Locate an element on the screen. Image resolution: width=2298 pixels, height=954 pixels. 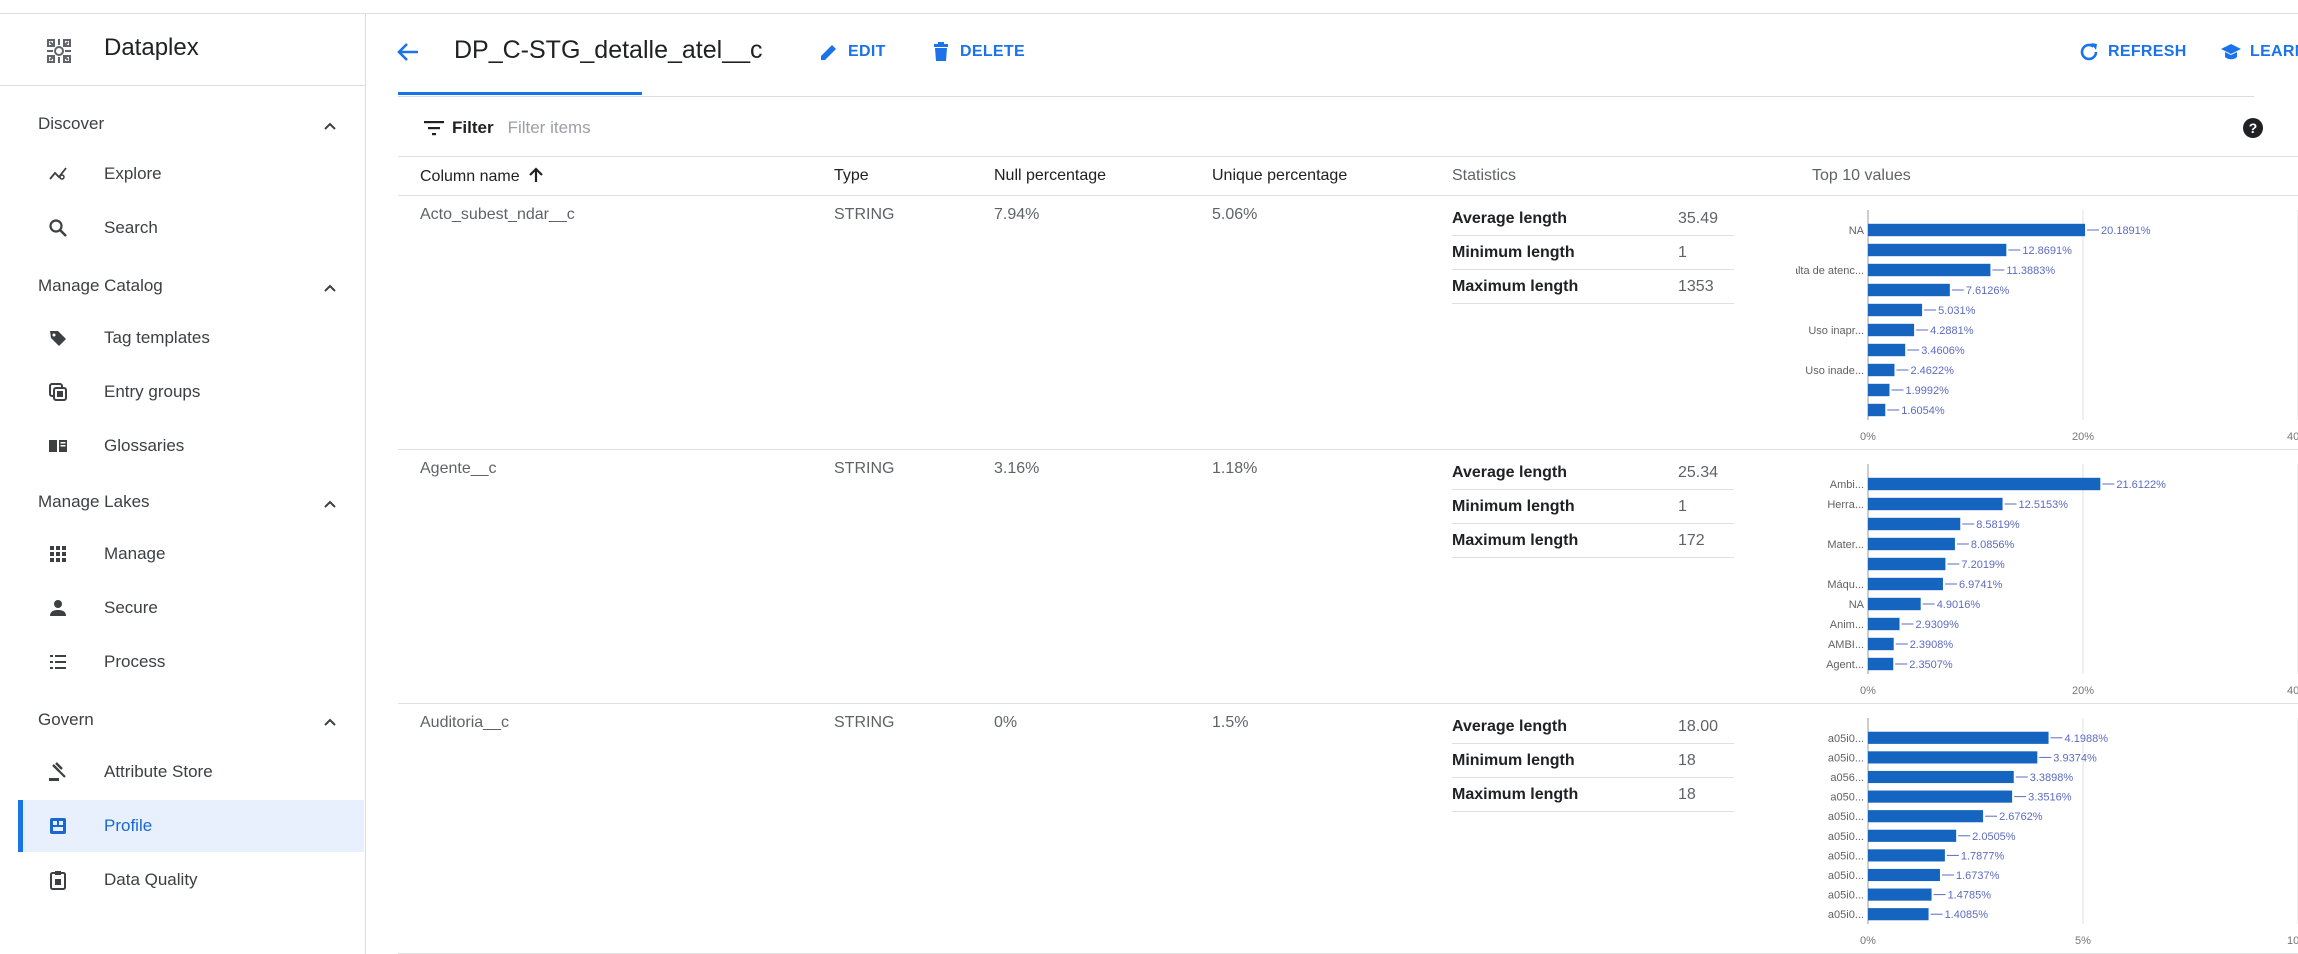
cell-type: STRING is located at coordinates (864, 214).